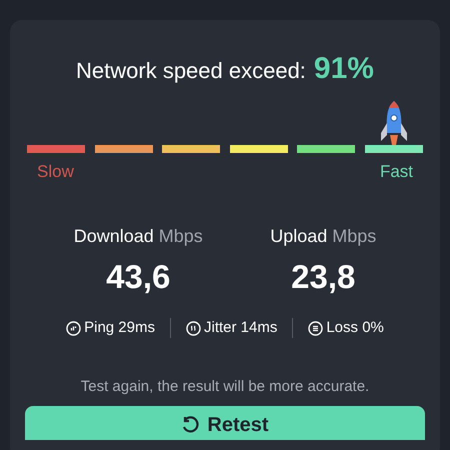  Describe the element at coordinates (316, 328) in the screenshot. I see `lines-icon` at that location.